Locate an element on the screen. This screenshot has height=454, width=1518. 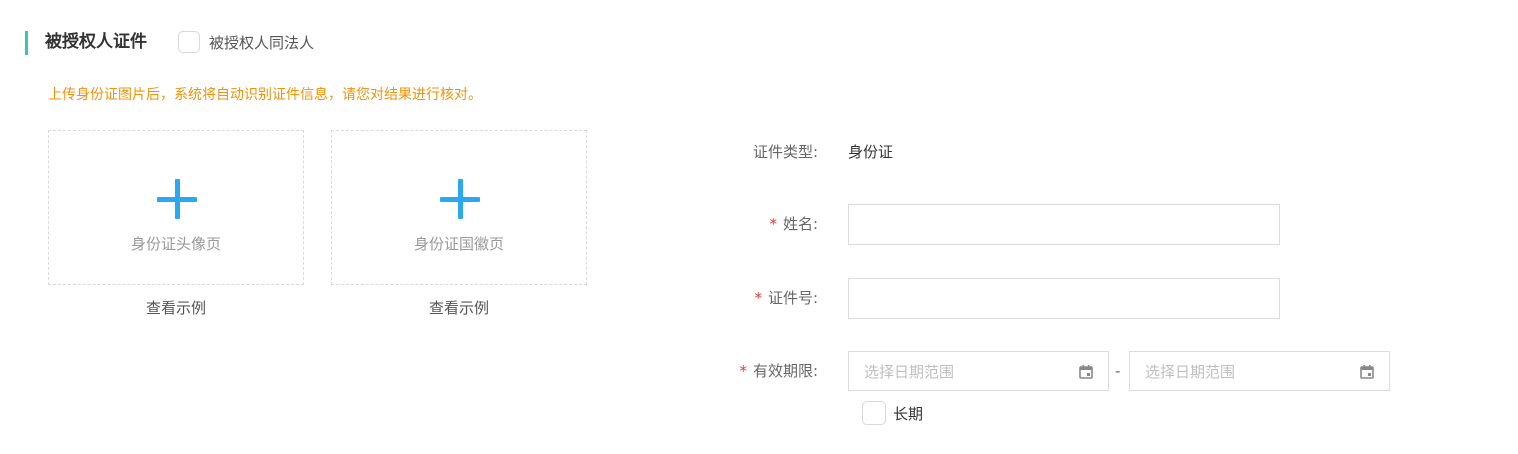
section-accent-bar is located at coordinates (26, 43).